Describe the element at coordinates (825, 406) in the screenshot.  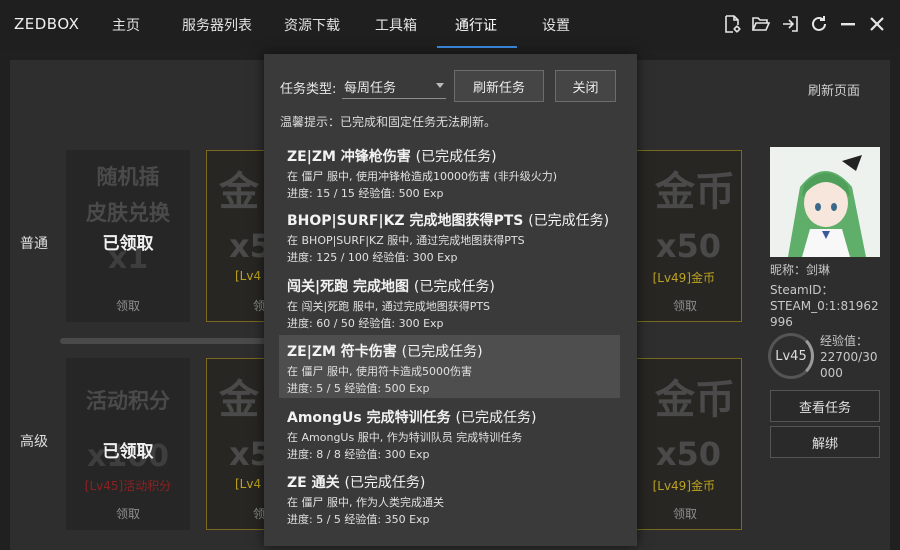
I see `view-tasks-button: 查看任务` at that location.